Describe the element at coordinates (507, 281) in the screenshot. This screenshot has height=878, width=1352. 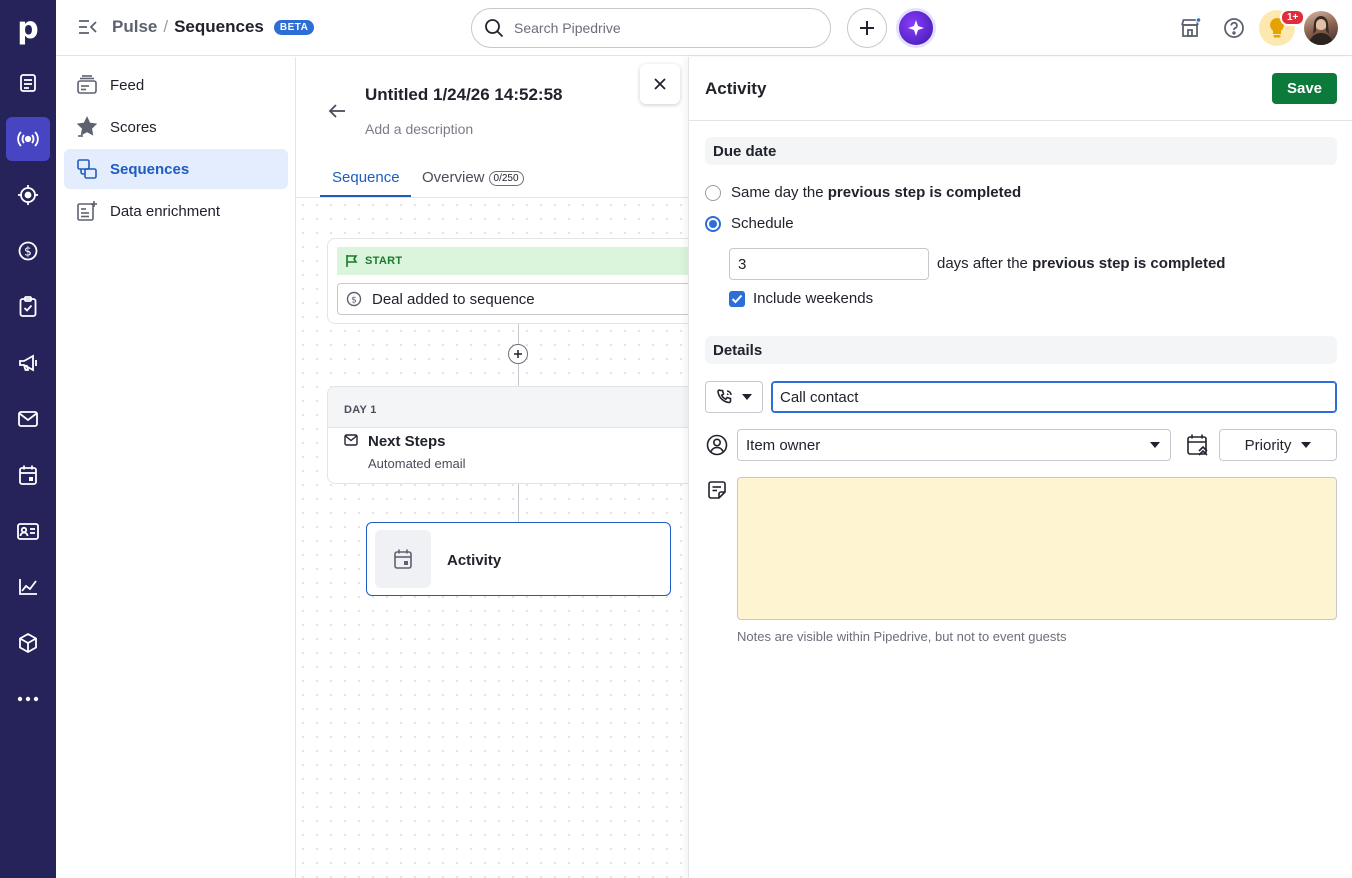
I see `start-card: START $ Deal added to sequence` at that location.